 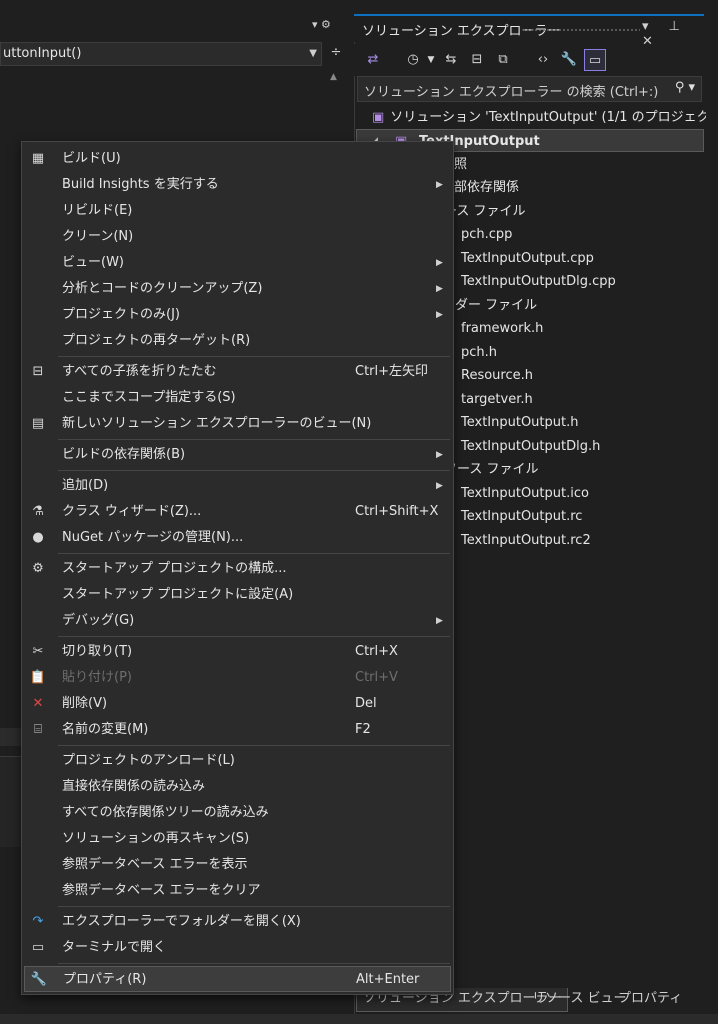 What do you see at coordinates (134, 786) in the screenshot?
I see `menu-item-label: 直接依存関係の読み込み` at bounding box center [134, 786].